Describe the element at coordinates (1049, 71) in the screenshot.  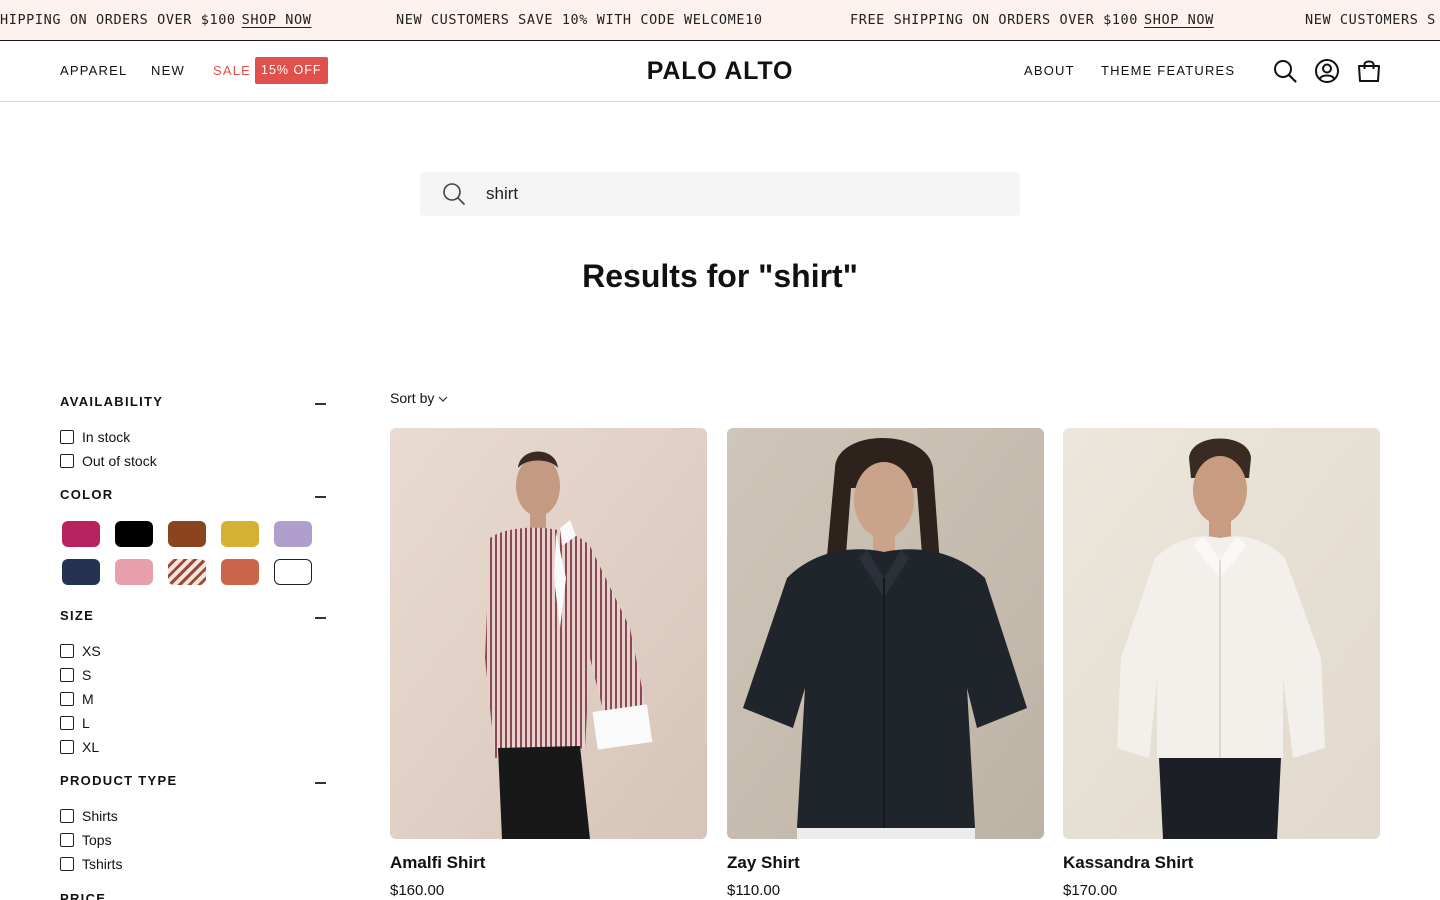
I see `nav-about: ABOUT` at that location.